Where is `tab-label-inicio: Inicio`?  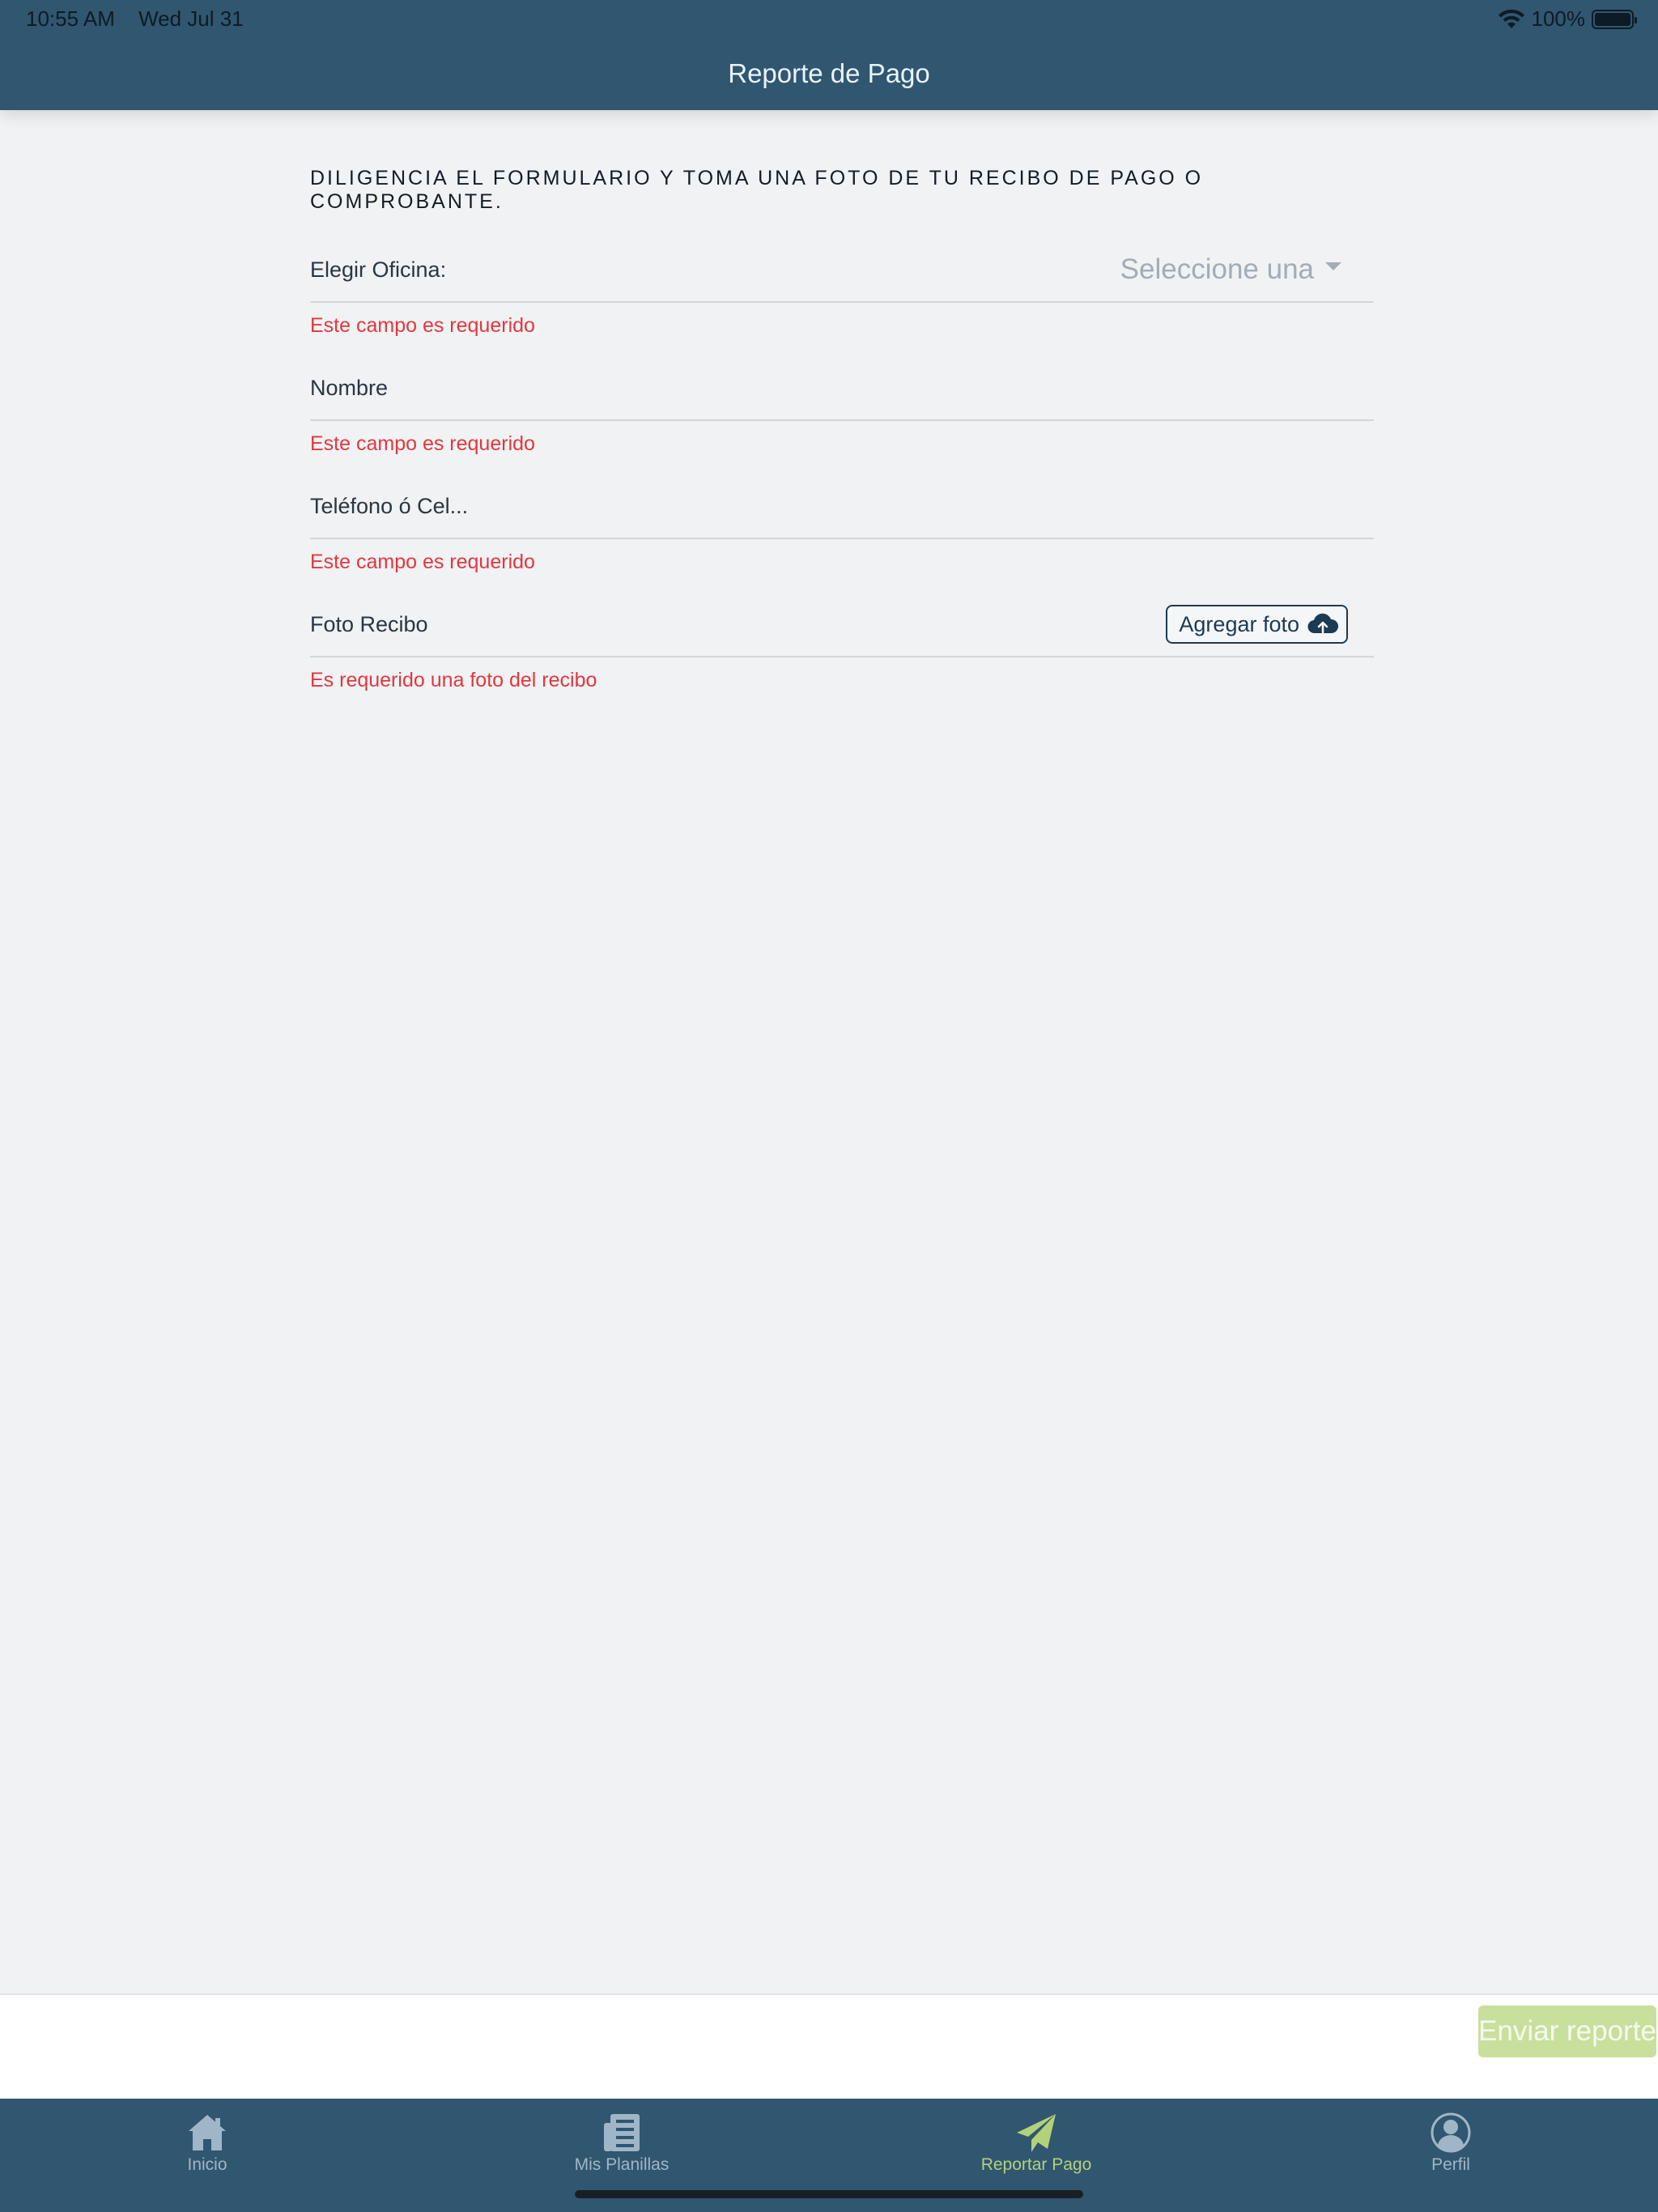
tab-label-inicio: Inicio is located at coordinates (207, 2165).